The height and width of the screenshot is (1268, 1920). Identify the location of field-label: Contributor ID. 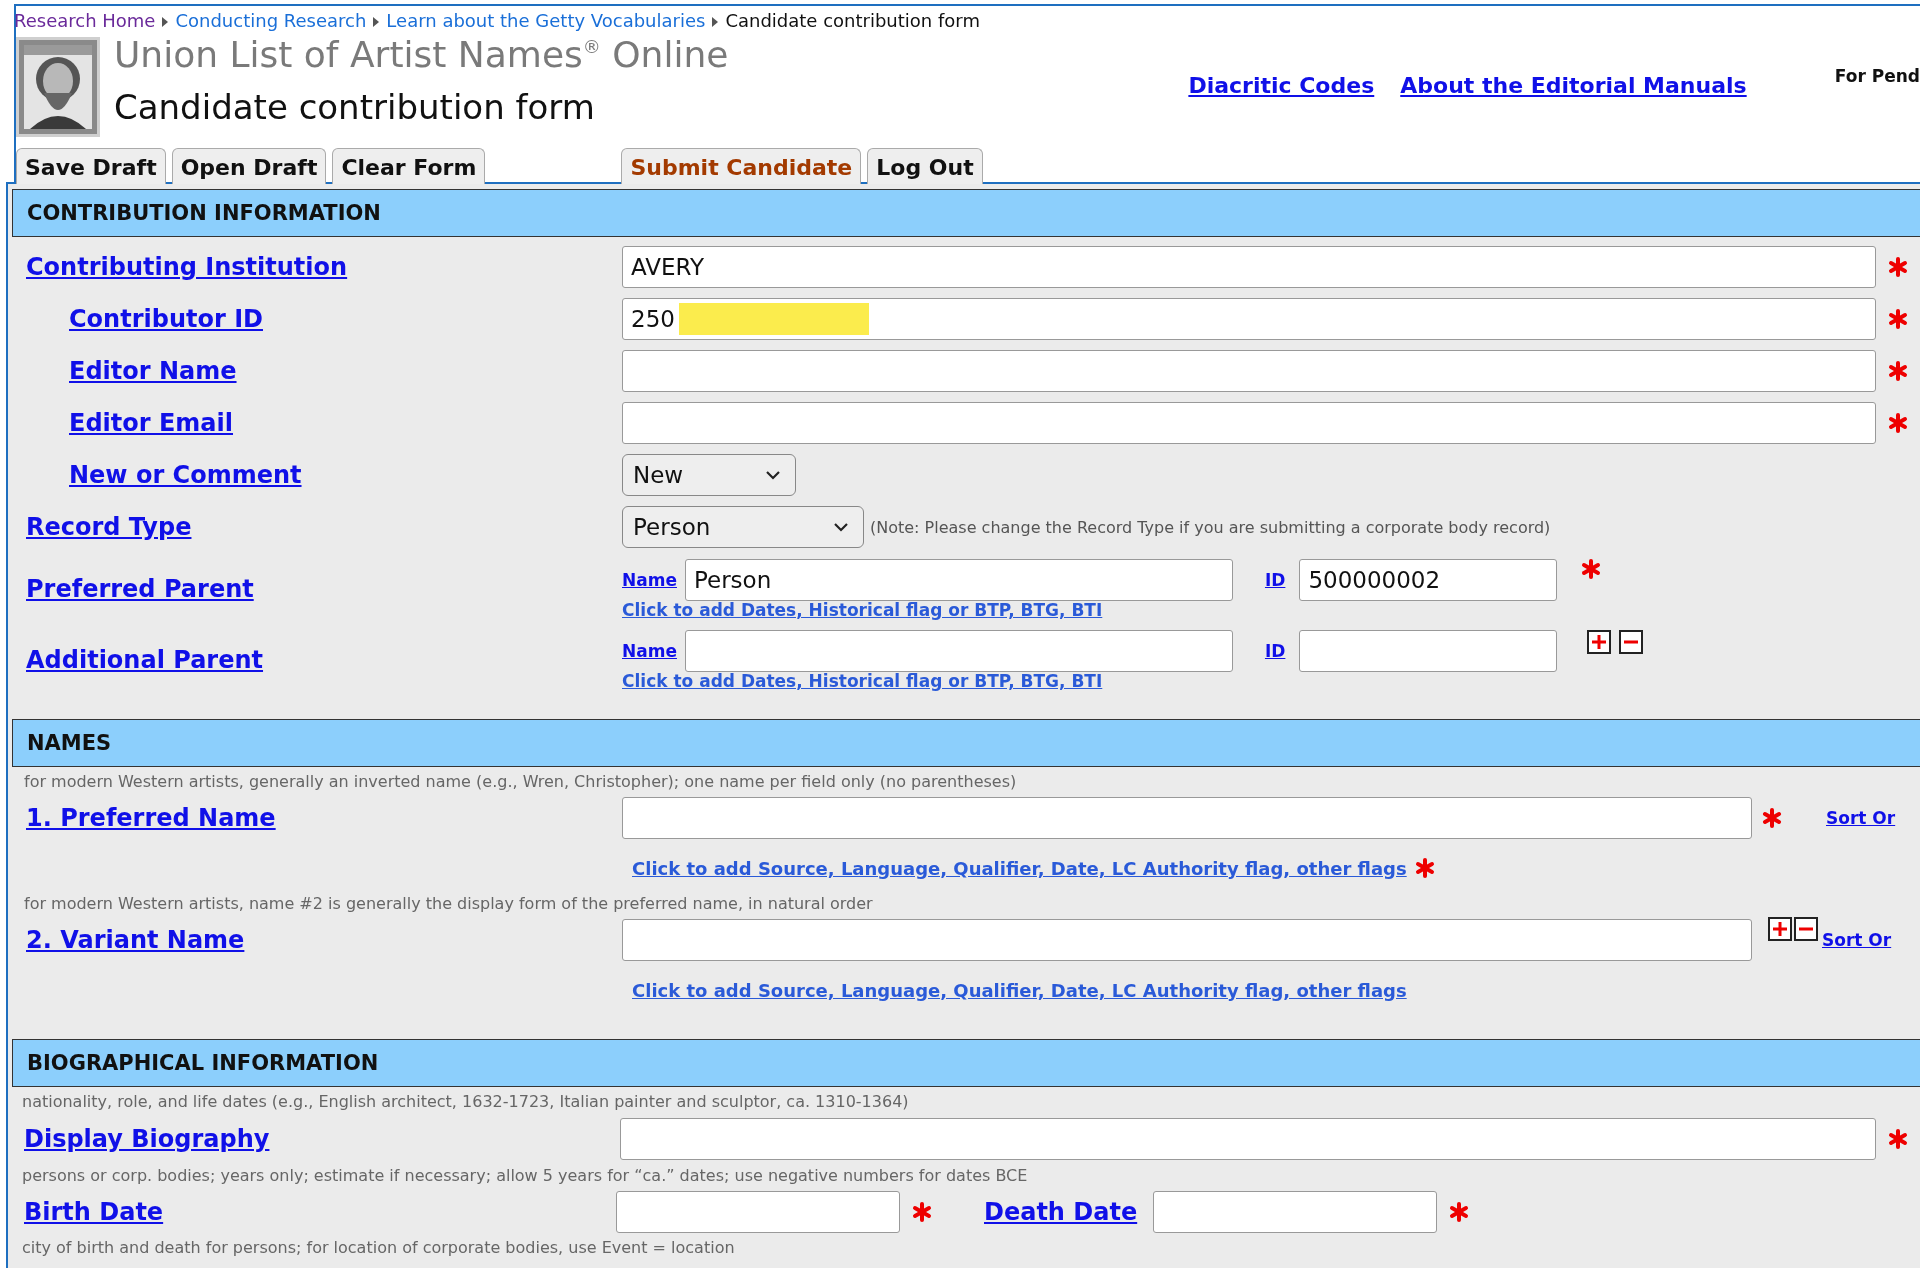
(166, 319).